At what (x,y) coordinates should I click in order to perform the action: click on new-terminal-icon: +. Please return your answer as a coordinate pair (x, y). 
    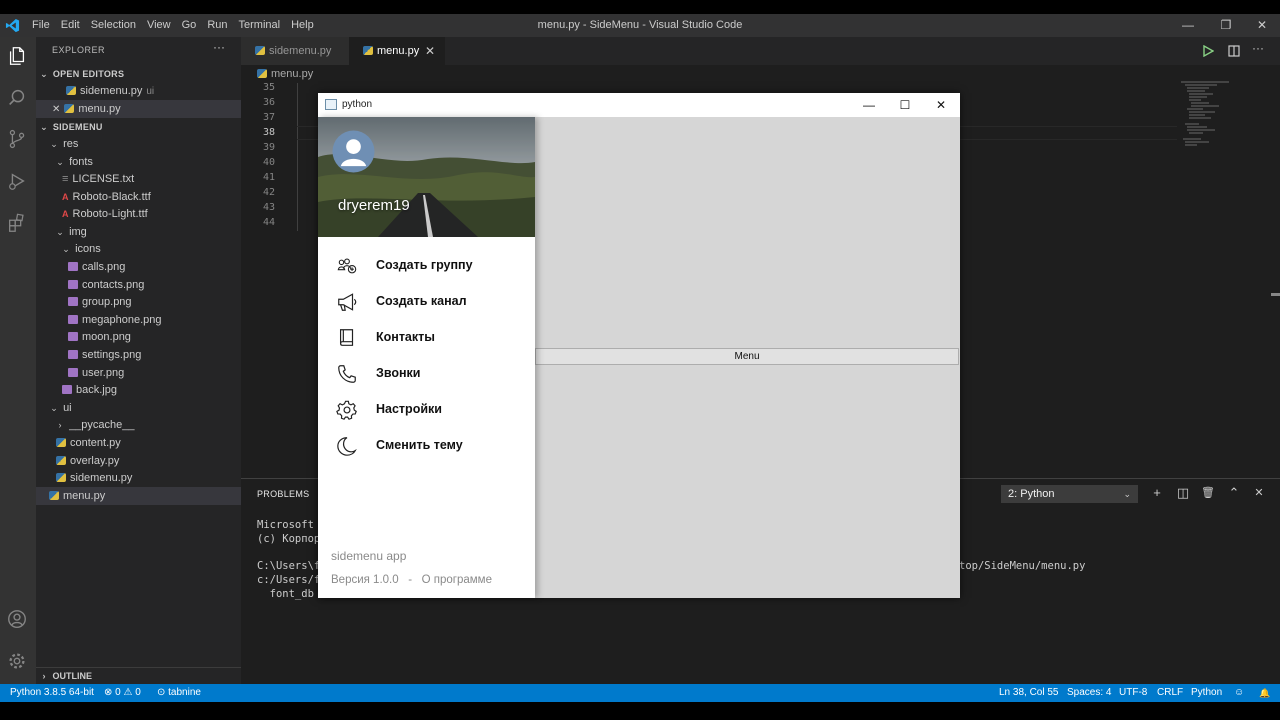
    Looking at the image, I should click on (1157, 493).